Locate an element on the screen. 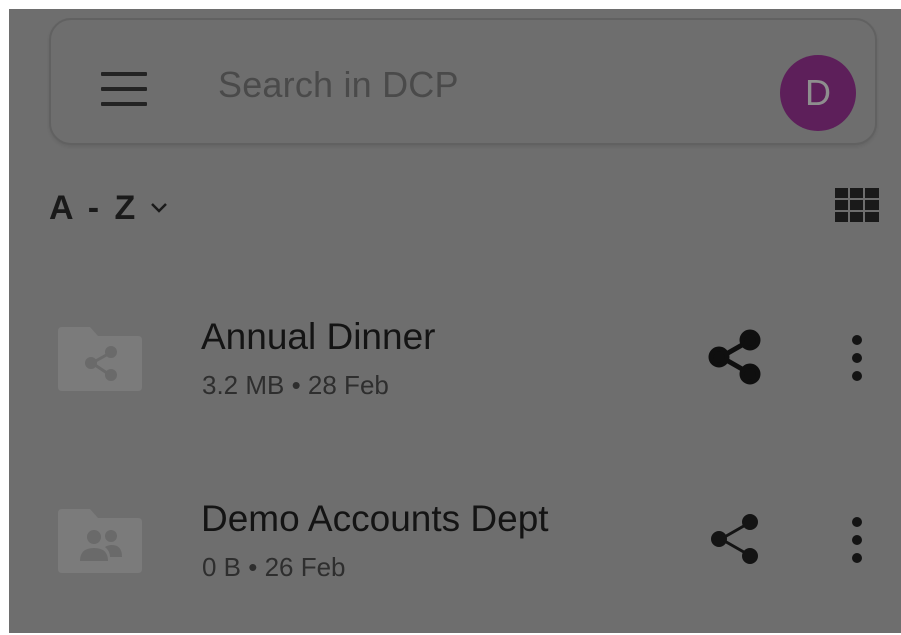 This screenshot has height=635, width=901. file-meta: 0 B • 26 Feb is located at coordinates (274, 567).